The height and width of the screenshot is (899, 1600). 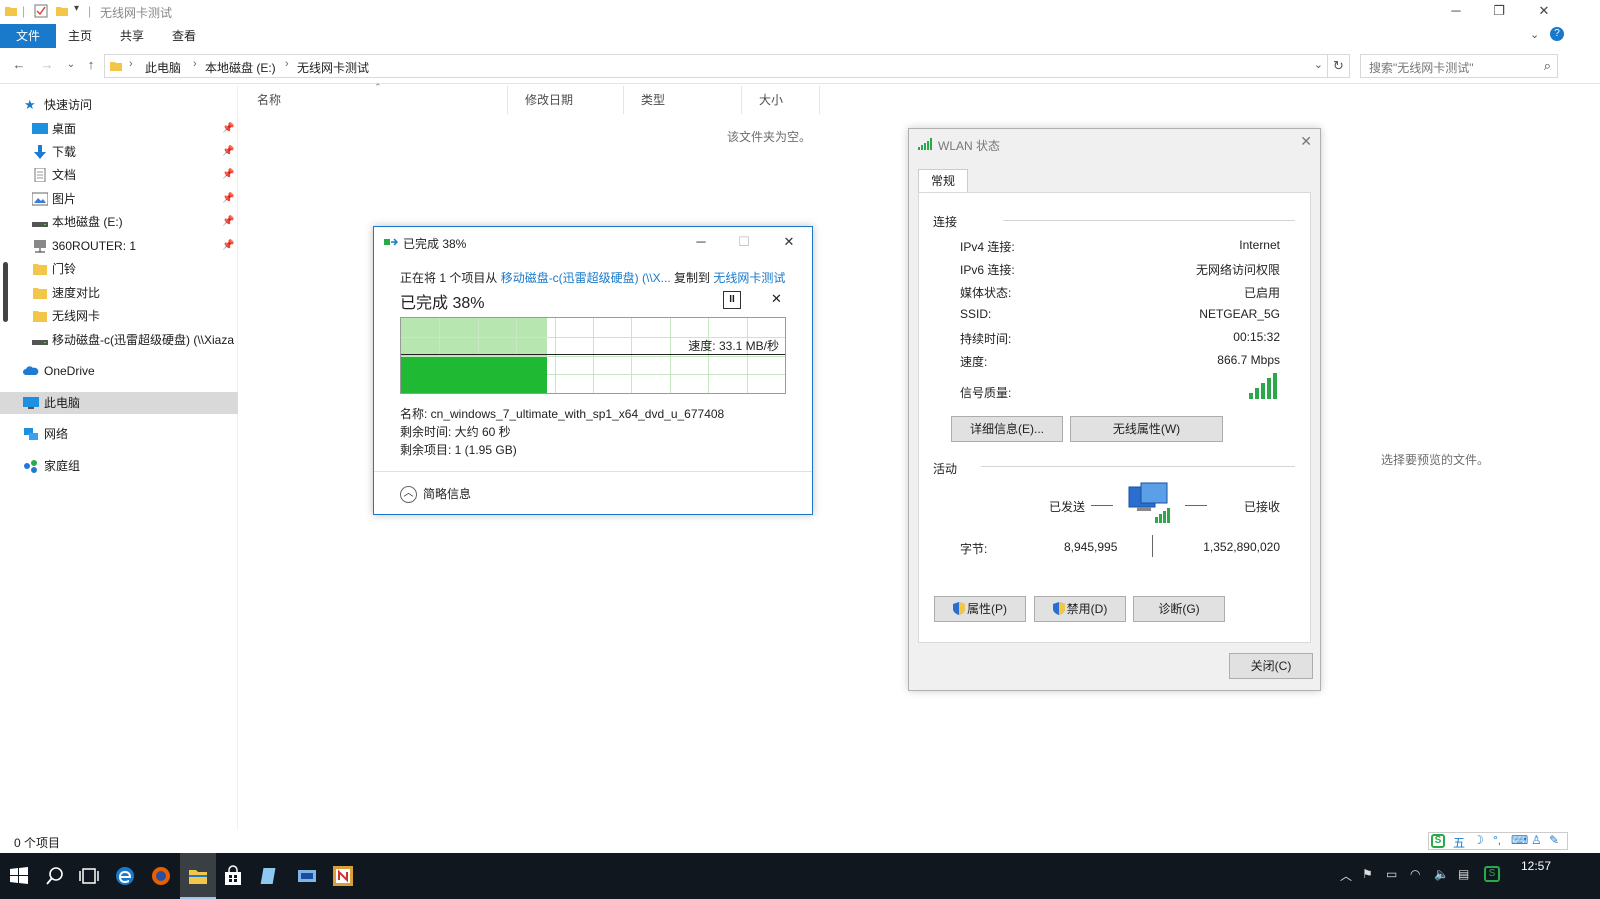 I want to click on nav-item-drive-e: 本地磁盘 (E:) 📌, so click(x=119, y=222).